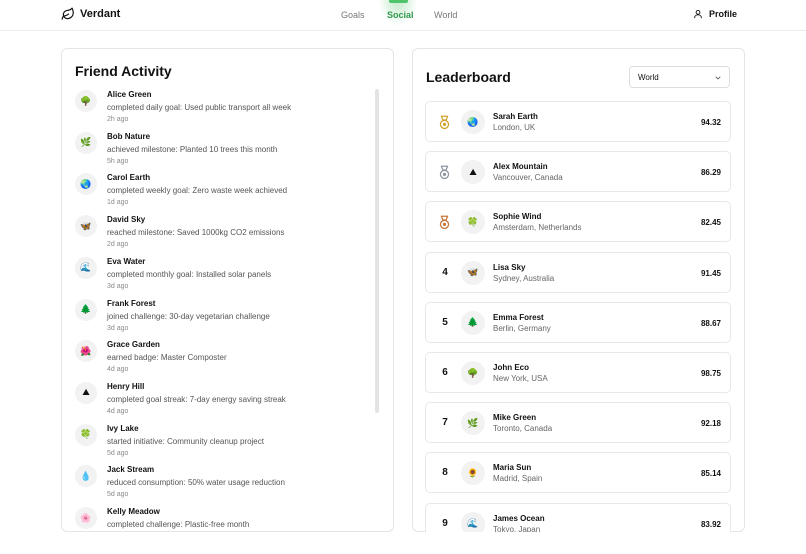 This screenshot has height=554, width=806. Describe the element at coordinates (509, 267) in the screenshot. I see `player-name: Lisa Sky` at that location.